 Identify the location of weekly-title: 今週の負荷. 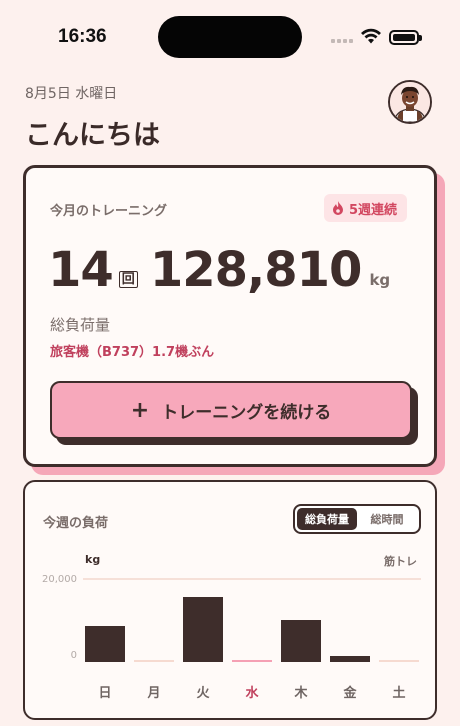
(76, 523).